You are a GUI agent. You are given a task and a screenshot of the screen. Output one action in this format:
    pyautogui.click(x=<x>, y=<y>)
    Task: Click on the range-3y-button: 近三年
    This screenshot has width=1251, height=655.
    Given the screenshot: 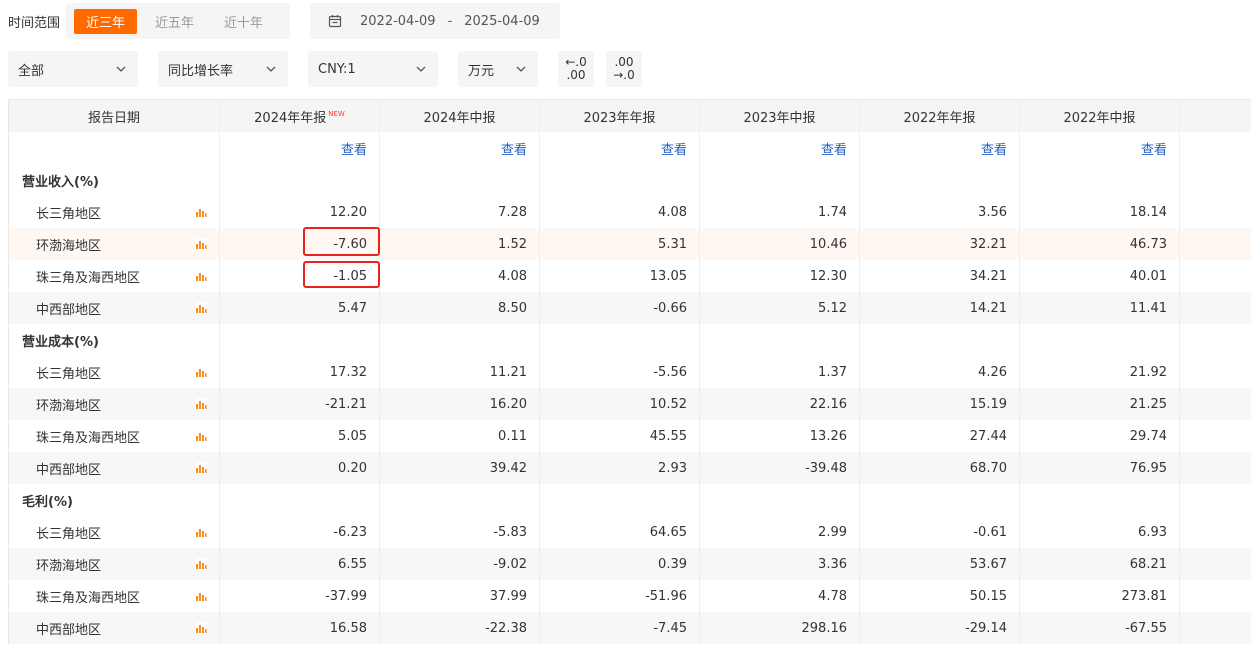 What is the action you would take?
    pyautogui.click(x=105, y=21)
    